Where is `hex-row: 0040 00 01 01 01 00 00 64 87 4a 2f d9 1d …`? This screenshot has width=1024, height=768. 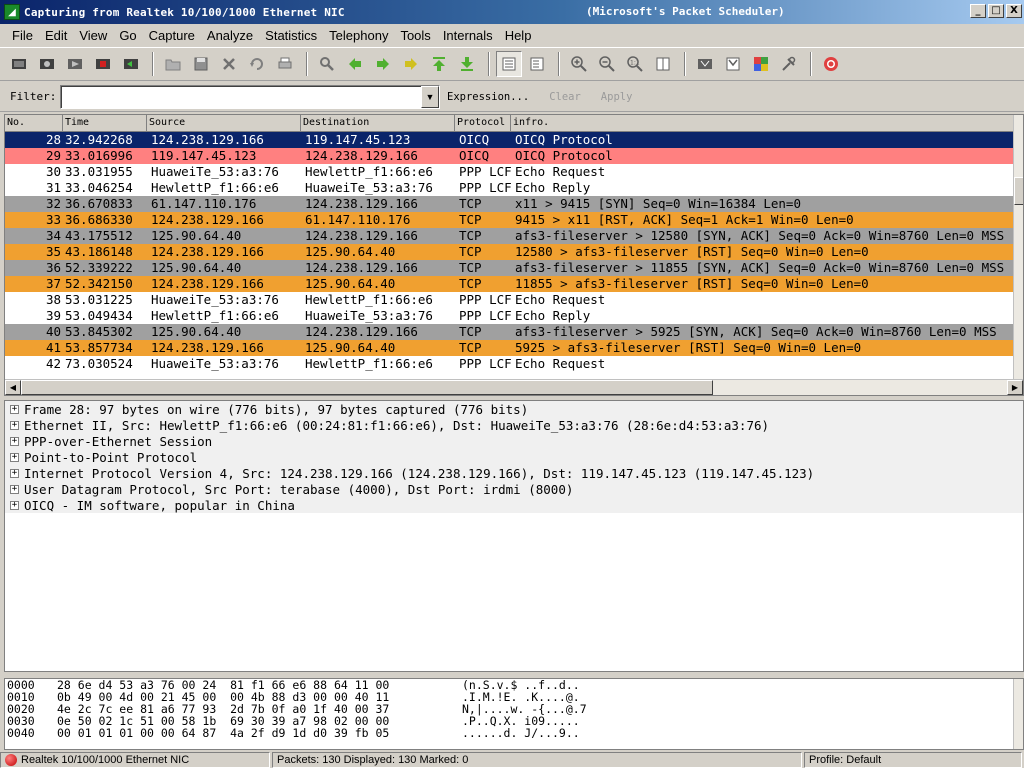 hex-row: 0040 00 01 01 01 00 00 64 87 4a 2f d9 1d … is located at coordinates (514, 733).